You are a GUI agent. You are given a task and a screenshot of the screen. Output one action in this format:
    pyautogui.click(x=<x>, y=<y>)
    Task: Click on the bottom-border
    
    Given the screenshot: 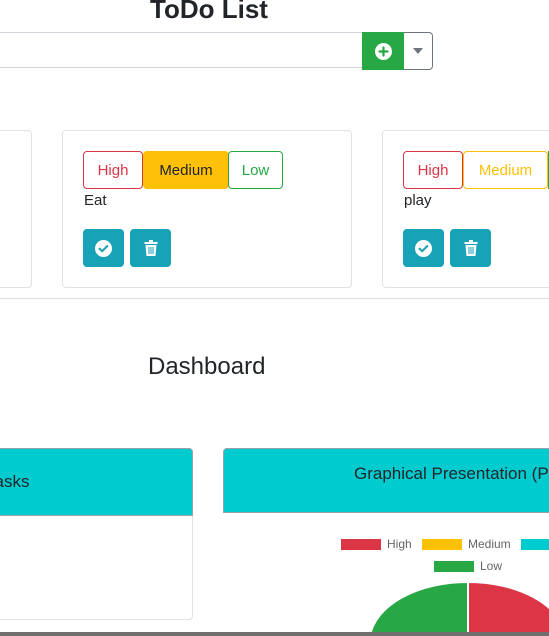 What is the action you would take?
    pyautogui.click(x=274, y=634)
    